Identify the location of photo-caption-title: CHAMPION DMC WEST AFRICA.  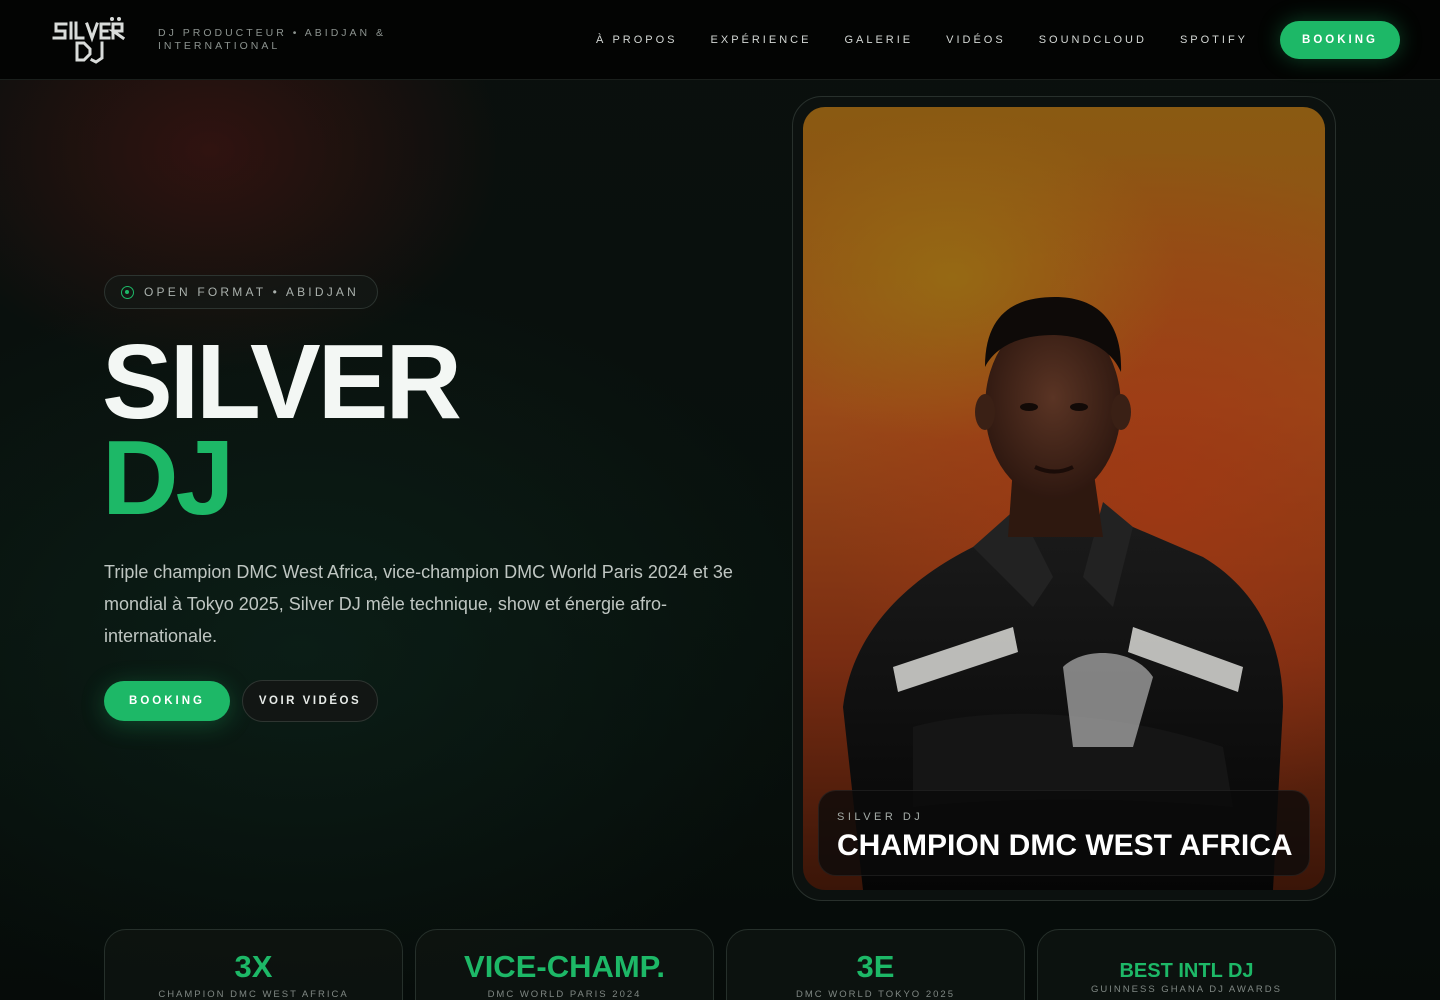
(1065, 845).